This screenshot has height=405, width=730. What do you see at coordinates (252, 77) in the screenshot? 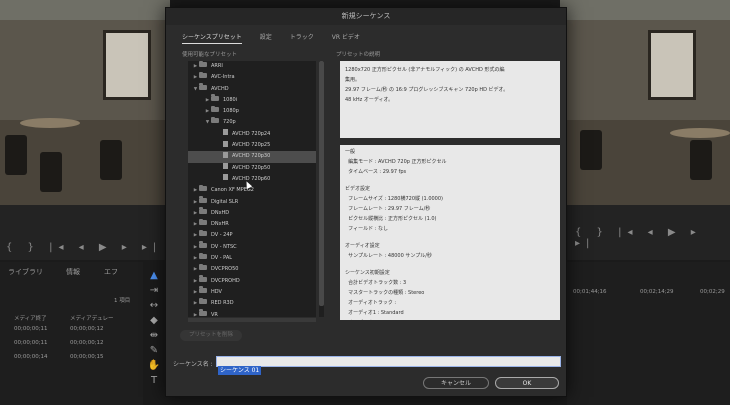
I see `tree-item: ▶ AVC-Intra` at bounding box center [252, 77].